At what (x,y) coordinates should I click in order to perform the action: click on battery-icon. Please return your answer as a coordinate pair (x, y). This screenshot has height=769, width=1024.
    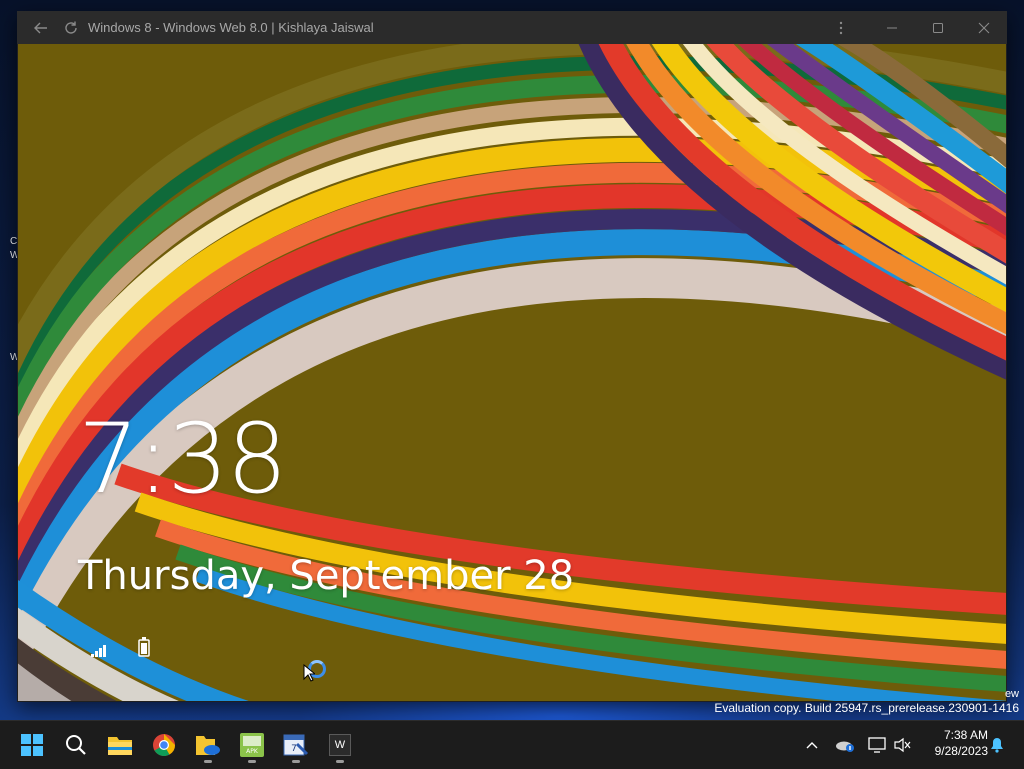
    Looking at the image, I should click on (144, 649).